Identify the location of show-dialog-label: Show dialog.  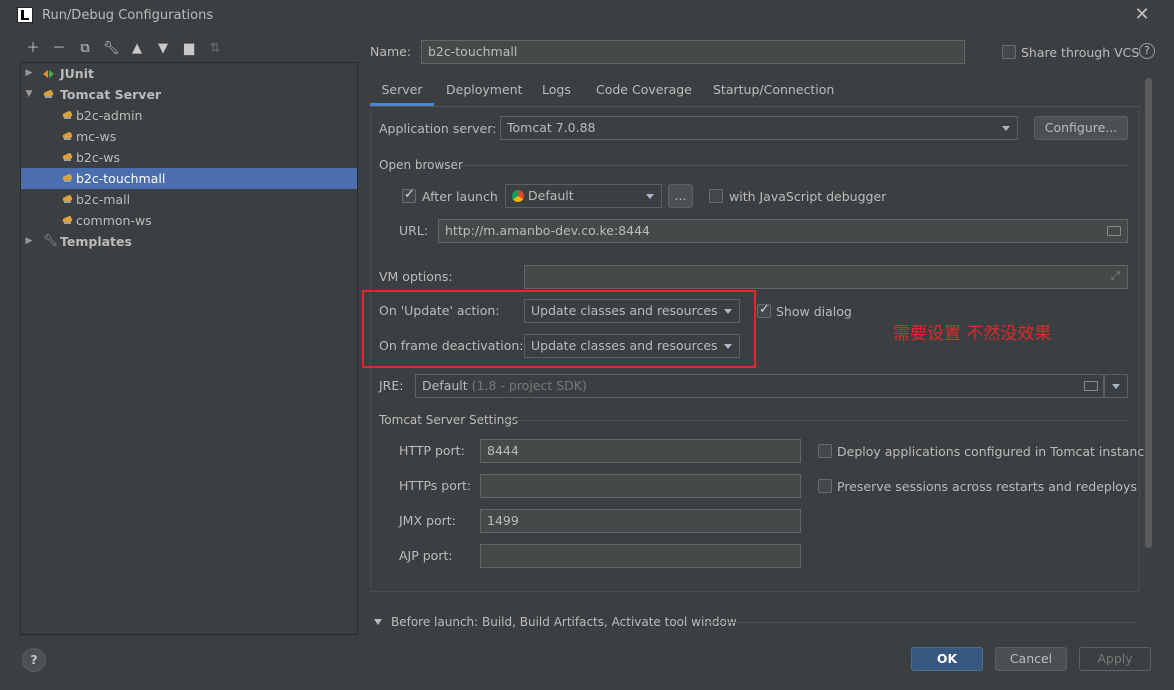
(814, 311).